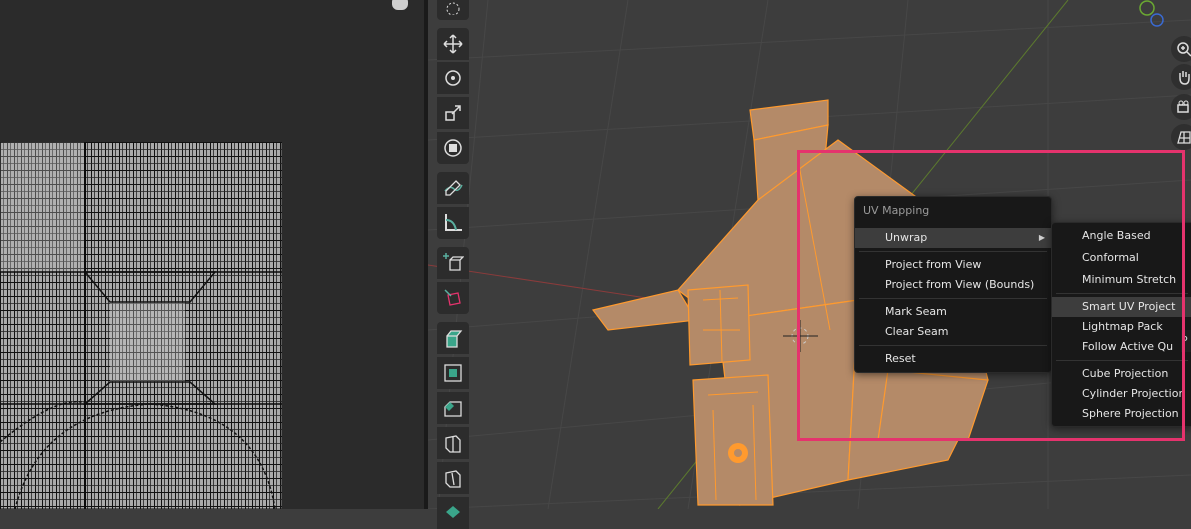  I want to click on loop-cut-icon, so click(453, 444).